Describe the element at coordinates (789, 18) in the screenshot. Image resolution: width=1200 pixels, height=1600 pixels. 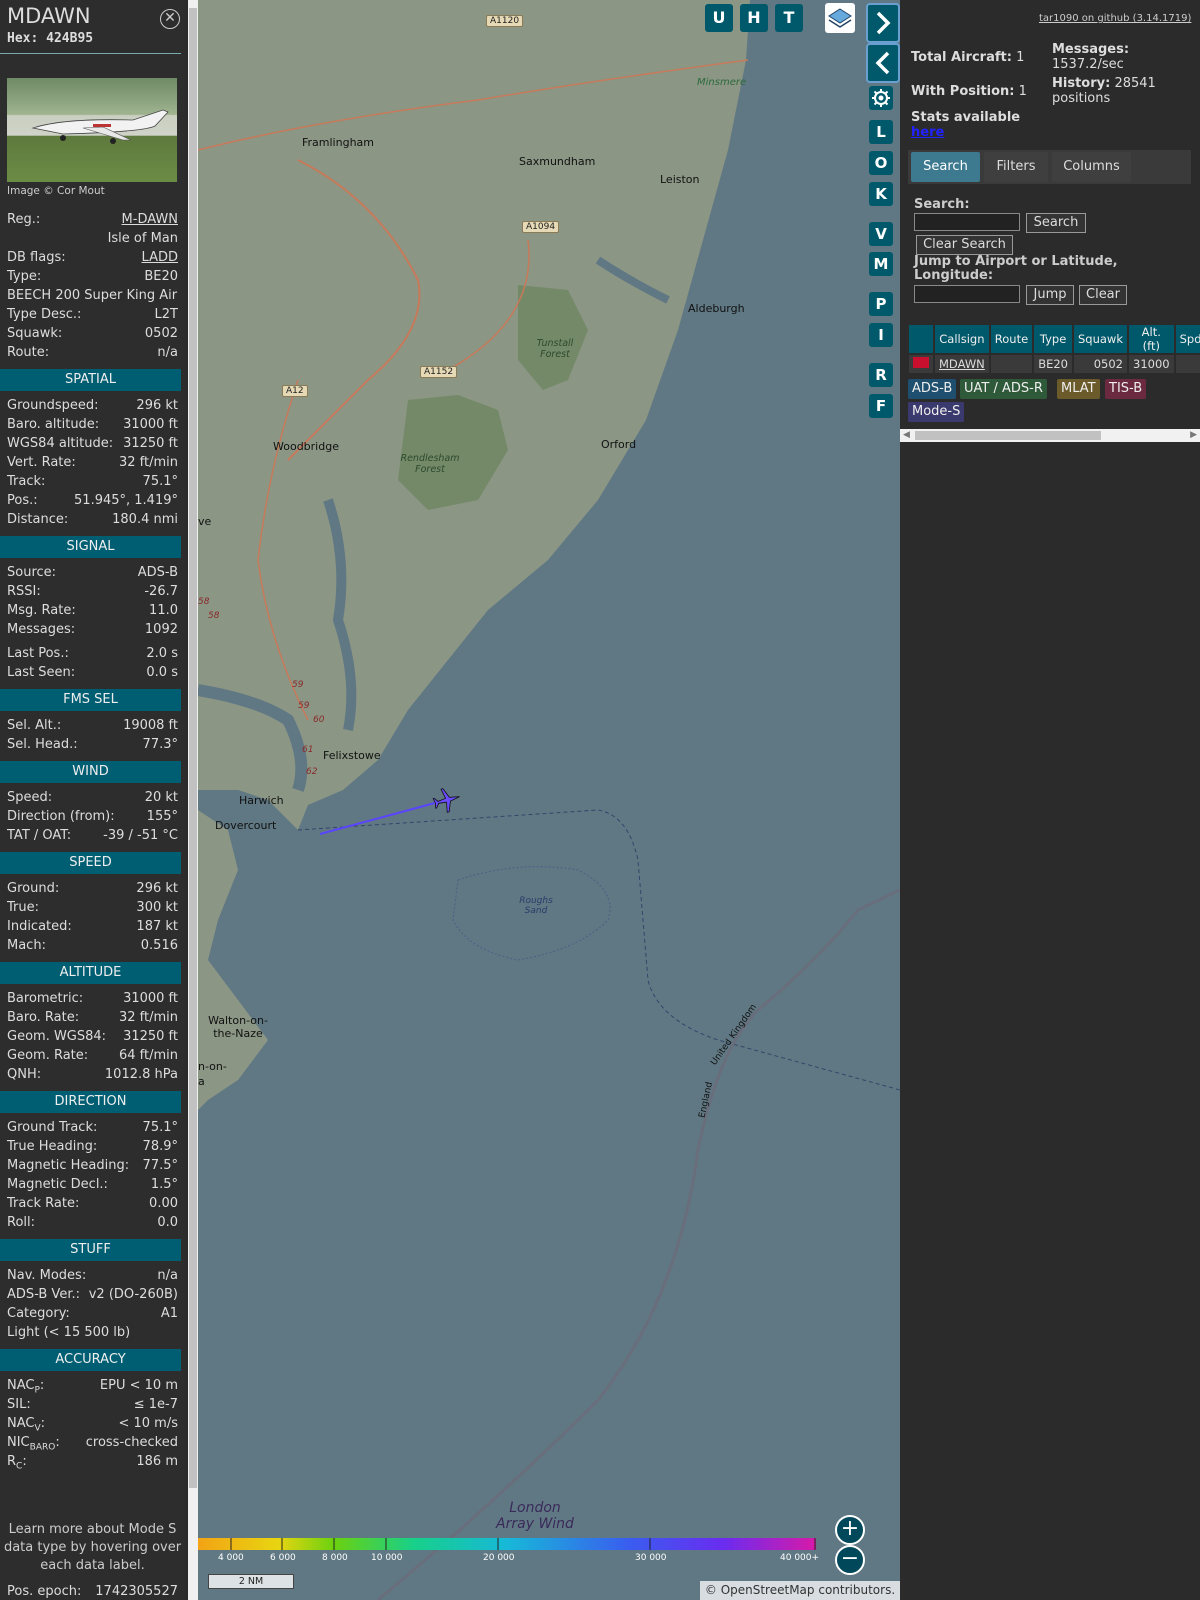
I see `toggle-t-button: T` at that location.